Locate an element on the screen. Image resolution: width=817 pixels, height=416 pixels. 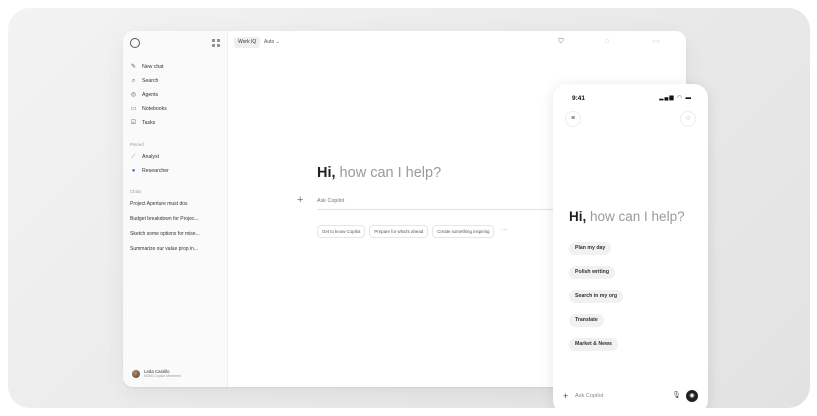
sidebar-top is located at coordinates (175, 44).